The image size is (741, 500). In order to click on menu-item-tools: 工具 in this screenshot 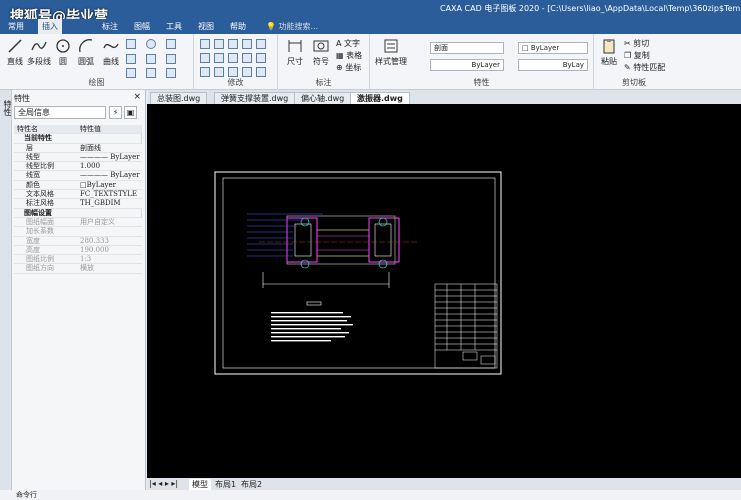, I will do `click(174, 26)`.